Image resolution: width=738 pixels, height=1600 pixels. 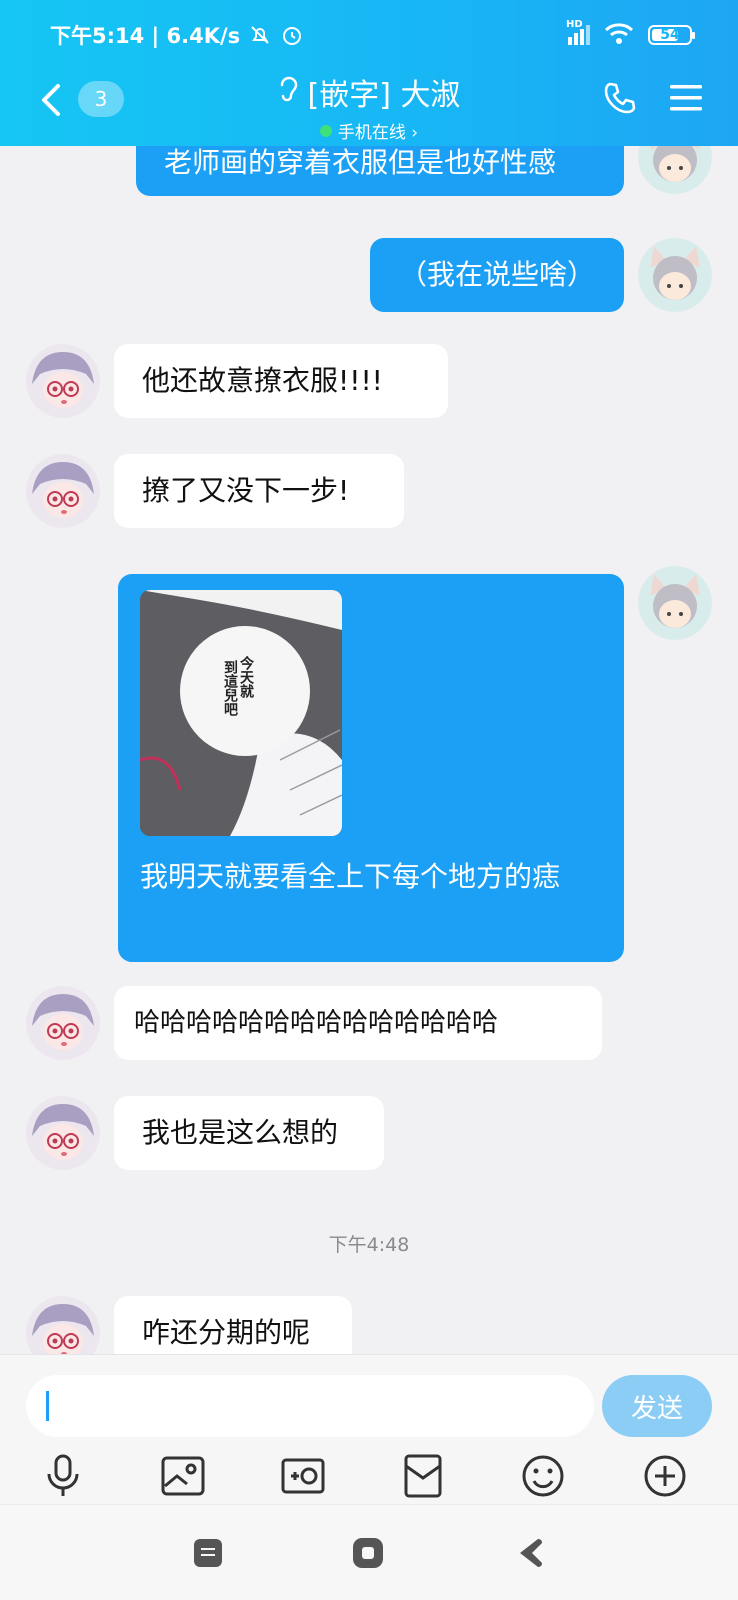 I want to click on emoji-button, so click(x=543, y=1476).